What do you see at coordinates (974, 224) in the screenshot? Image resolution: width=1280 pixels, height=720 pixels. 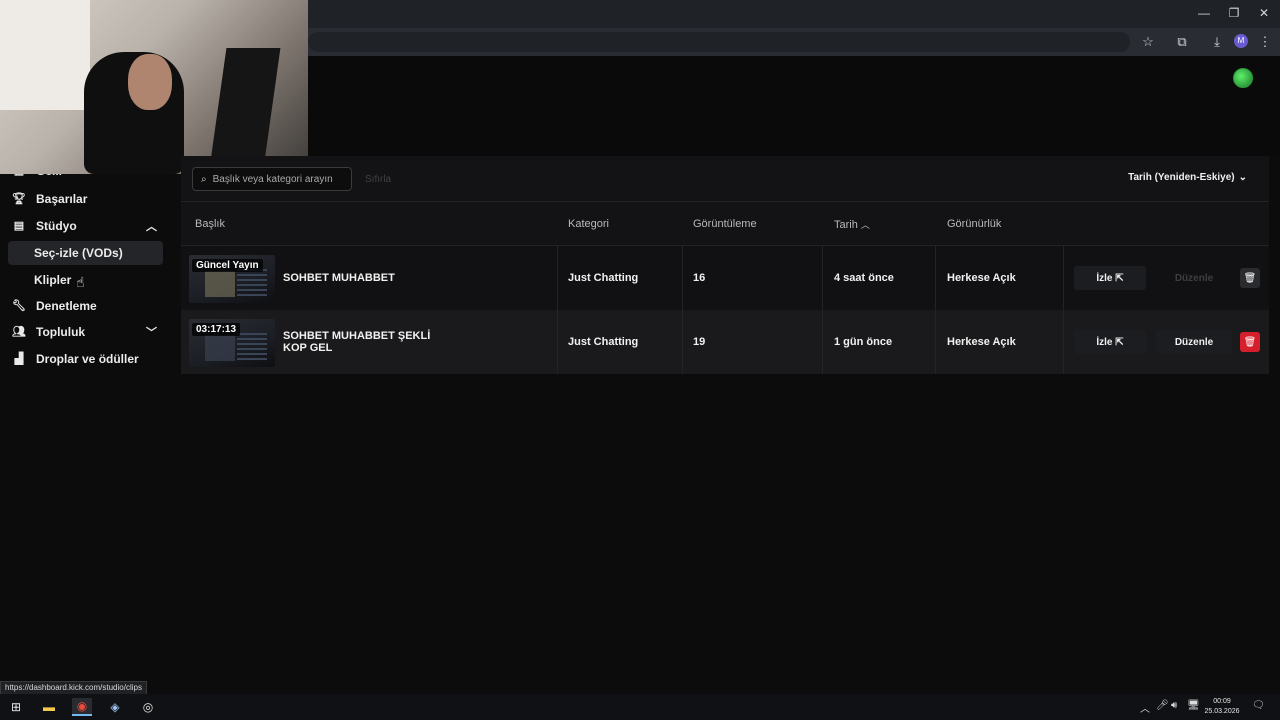 I see `column-header-visibility: Görünürlük` at bounding box center [974, 224].